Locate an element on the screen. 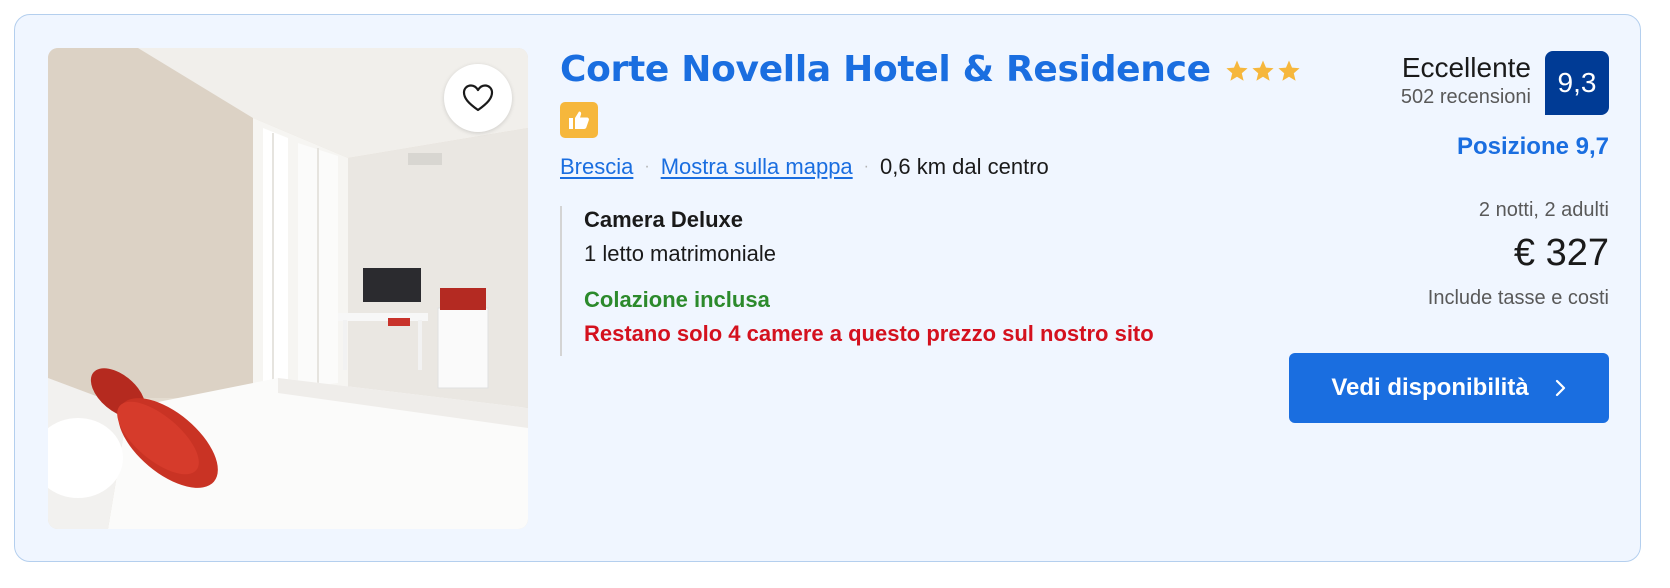  review-count: 502 recensioni is located at coordinates (1465, 97).